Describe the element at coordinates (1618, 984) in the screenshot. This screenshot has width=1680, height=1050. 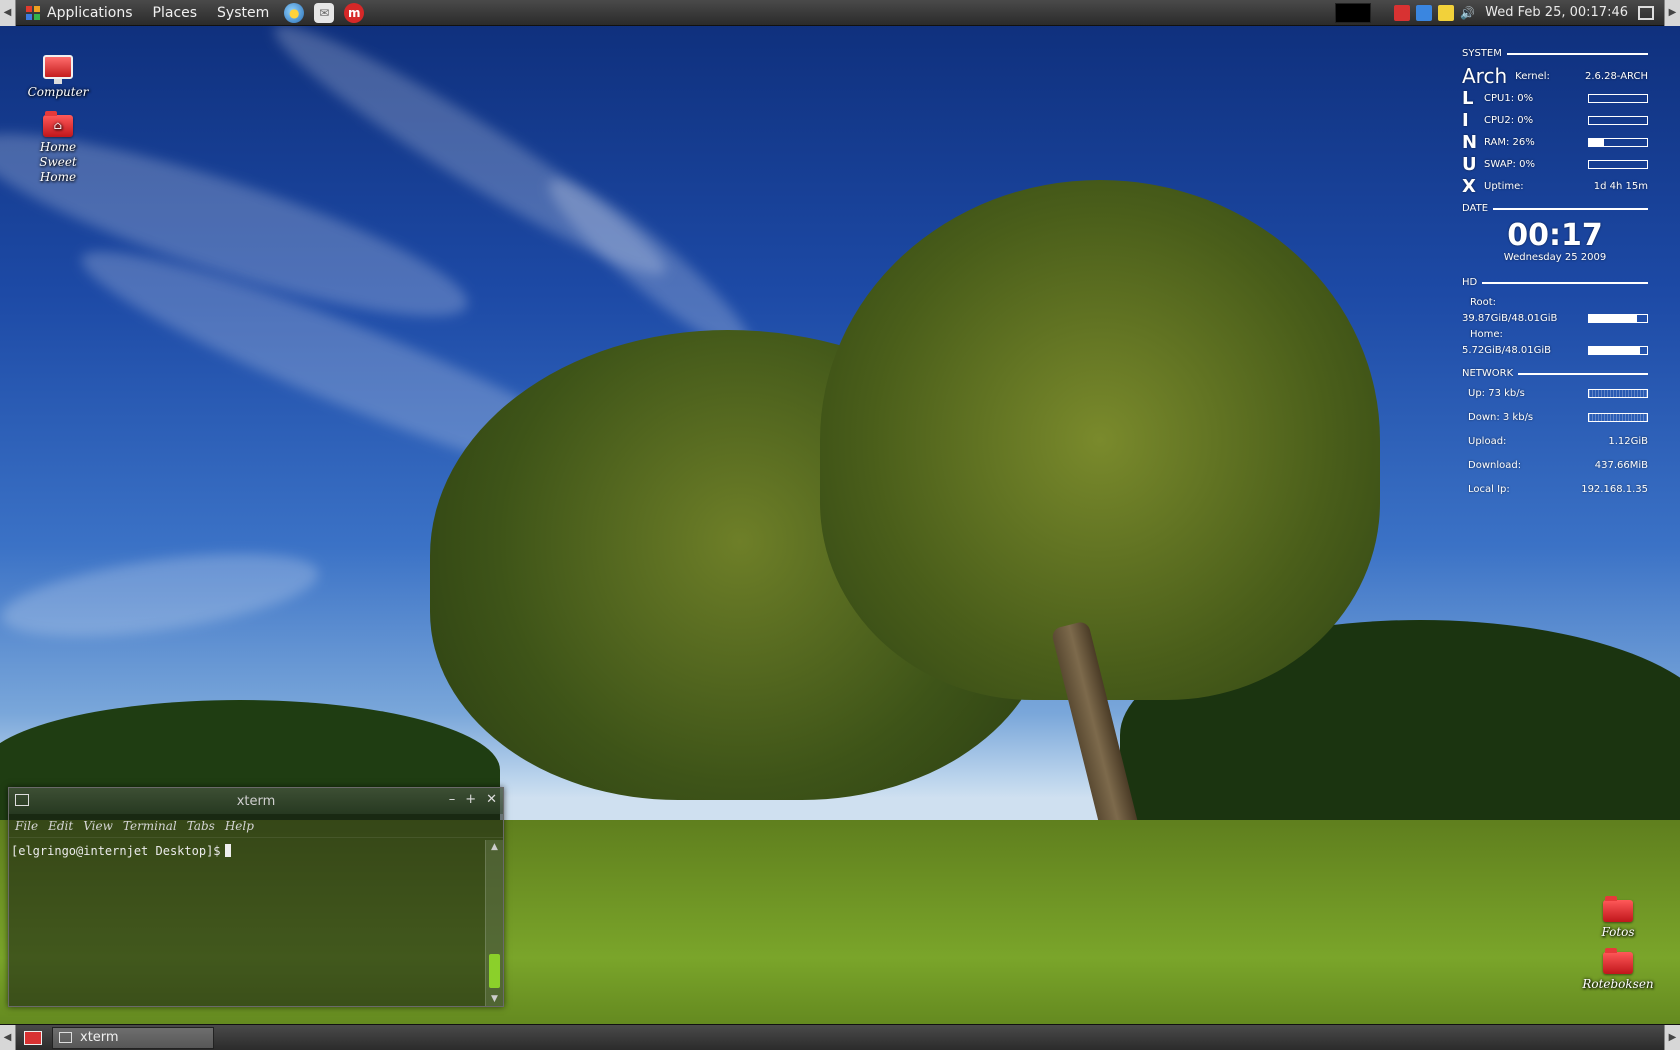
I see `roteboksen-label: Roteboksen` at that location.